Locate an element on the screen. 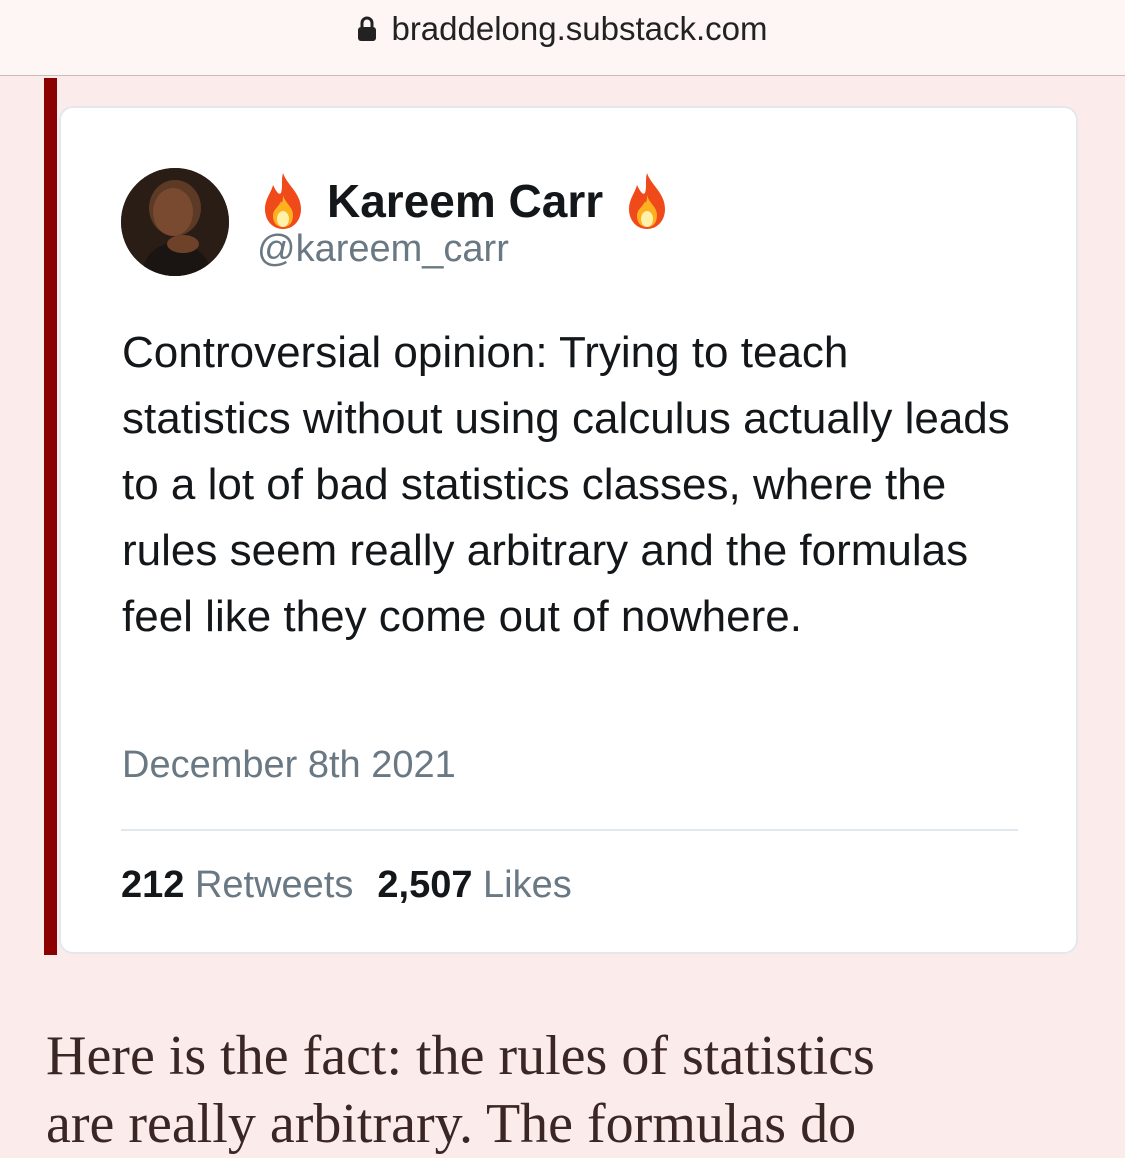 The height and width of the screenshot is (1158, 1125). address-bar-content: braddelong.substack.com is located at coordinates (562, 29).